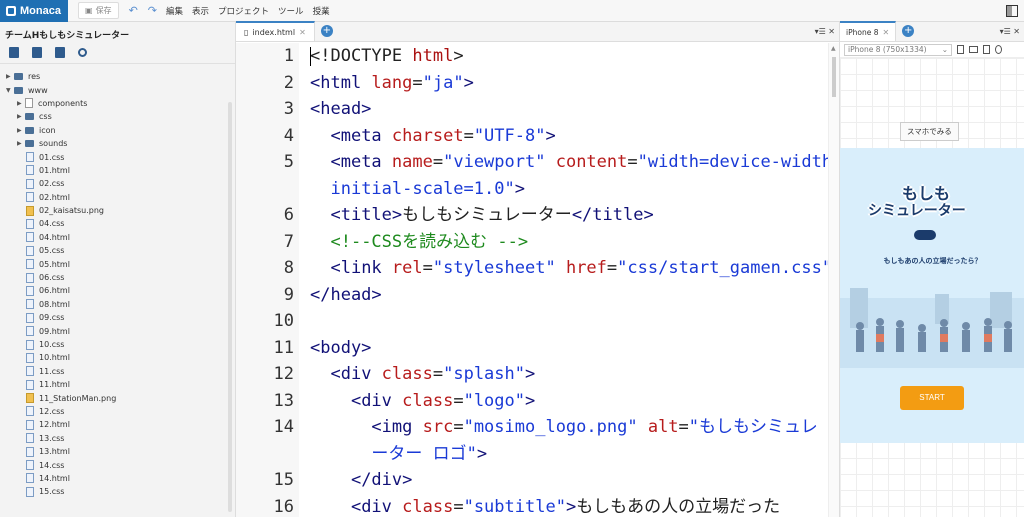  Describe the element at coordinates (960, 49) in the screenshot. I see `portrait-icon` at that location.